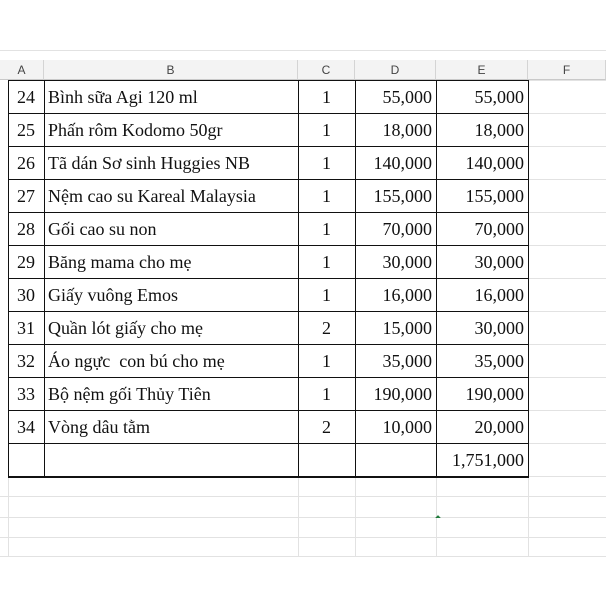 The height and width of the screenshot is (606, 606). What do you see at coordinates (395, 427) in the screenshot?
I see `unit-price-cell: 10,000` at bounding box center [395, 427].